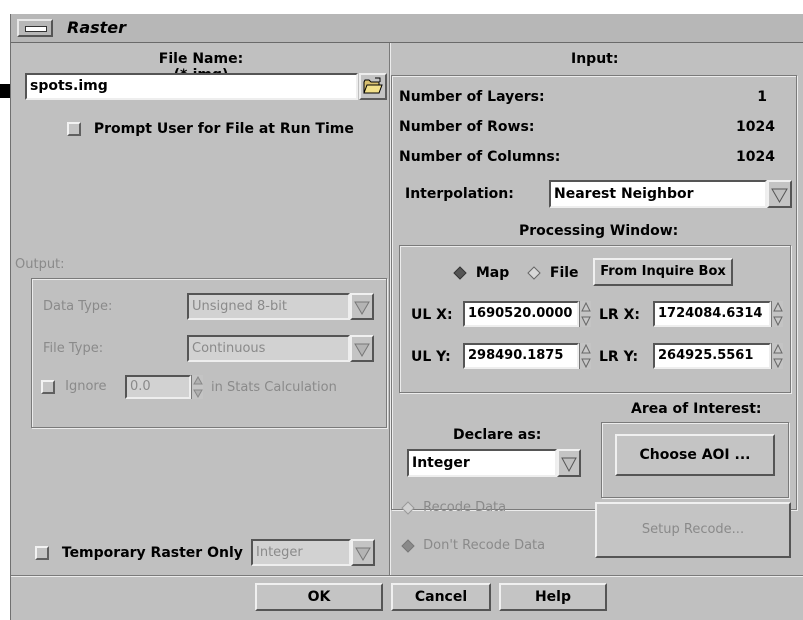  Describe the element at coordinates (73, 348) in the screenshot. I see `file-type-label: File Type:` at that location.